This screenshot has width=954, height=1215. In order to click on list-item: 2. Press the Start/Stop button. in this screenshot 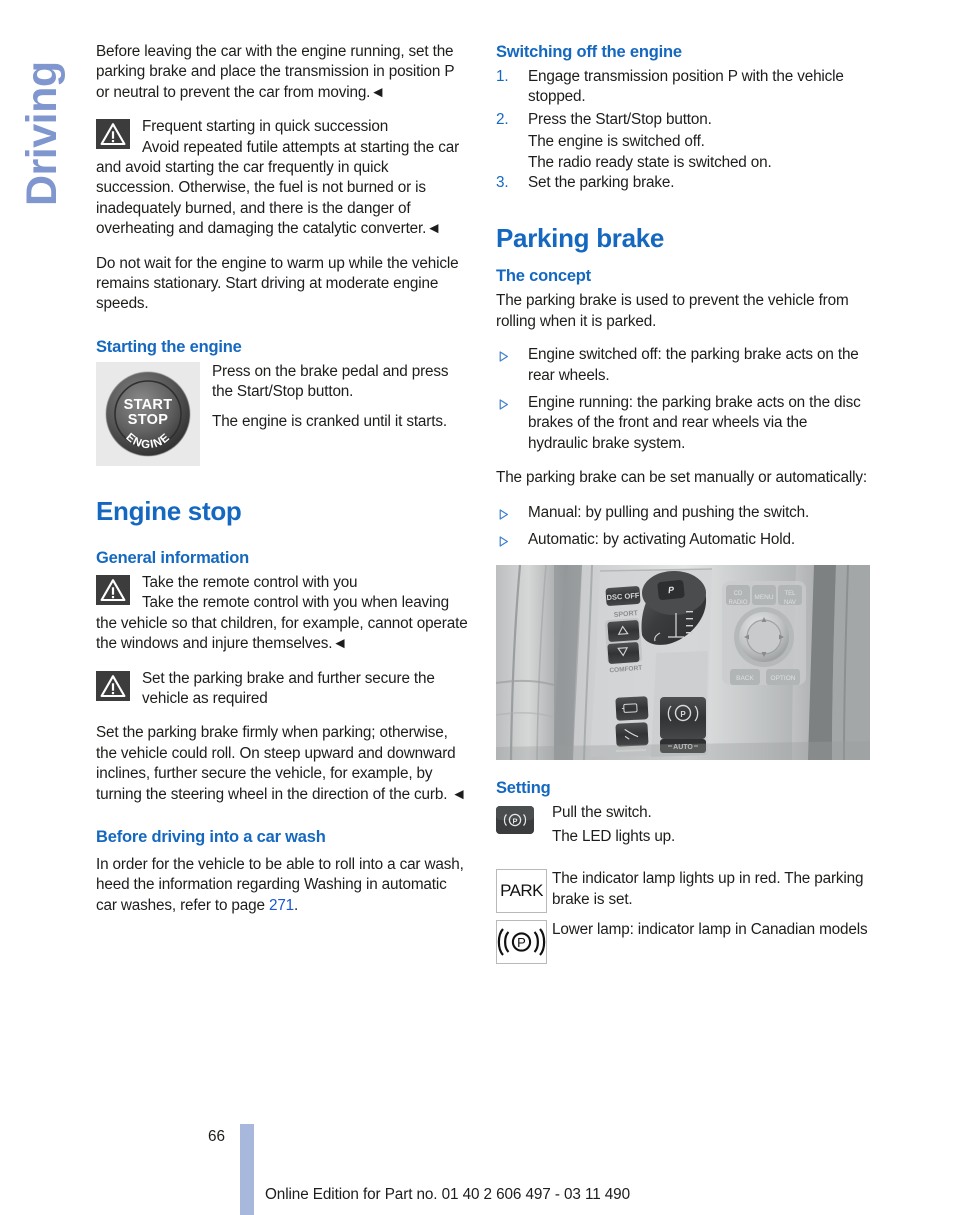, I will do `click(683, 120)`.